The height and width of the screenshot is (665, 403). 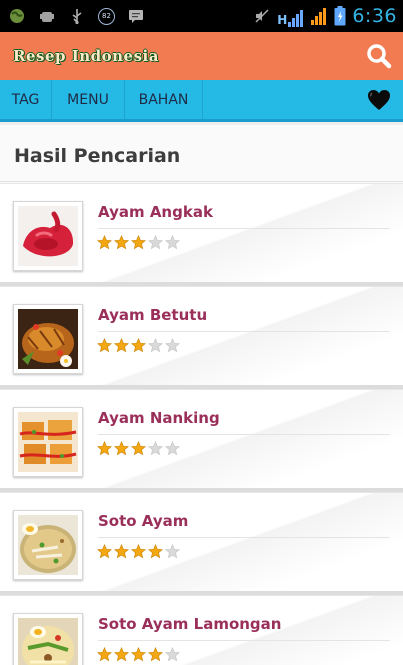 What do you see at coordinates (153, 315) in the screenshot?
I see `recipe-title: Ayam Betutu` at bounding box center [153, 315].